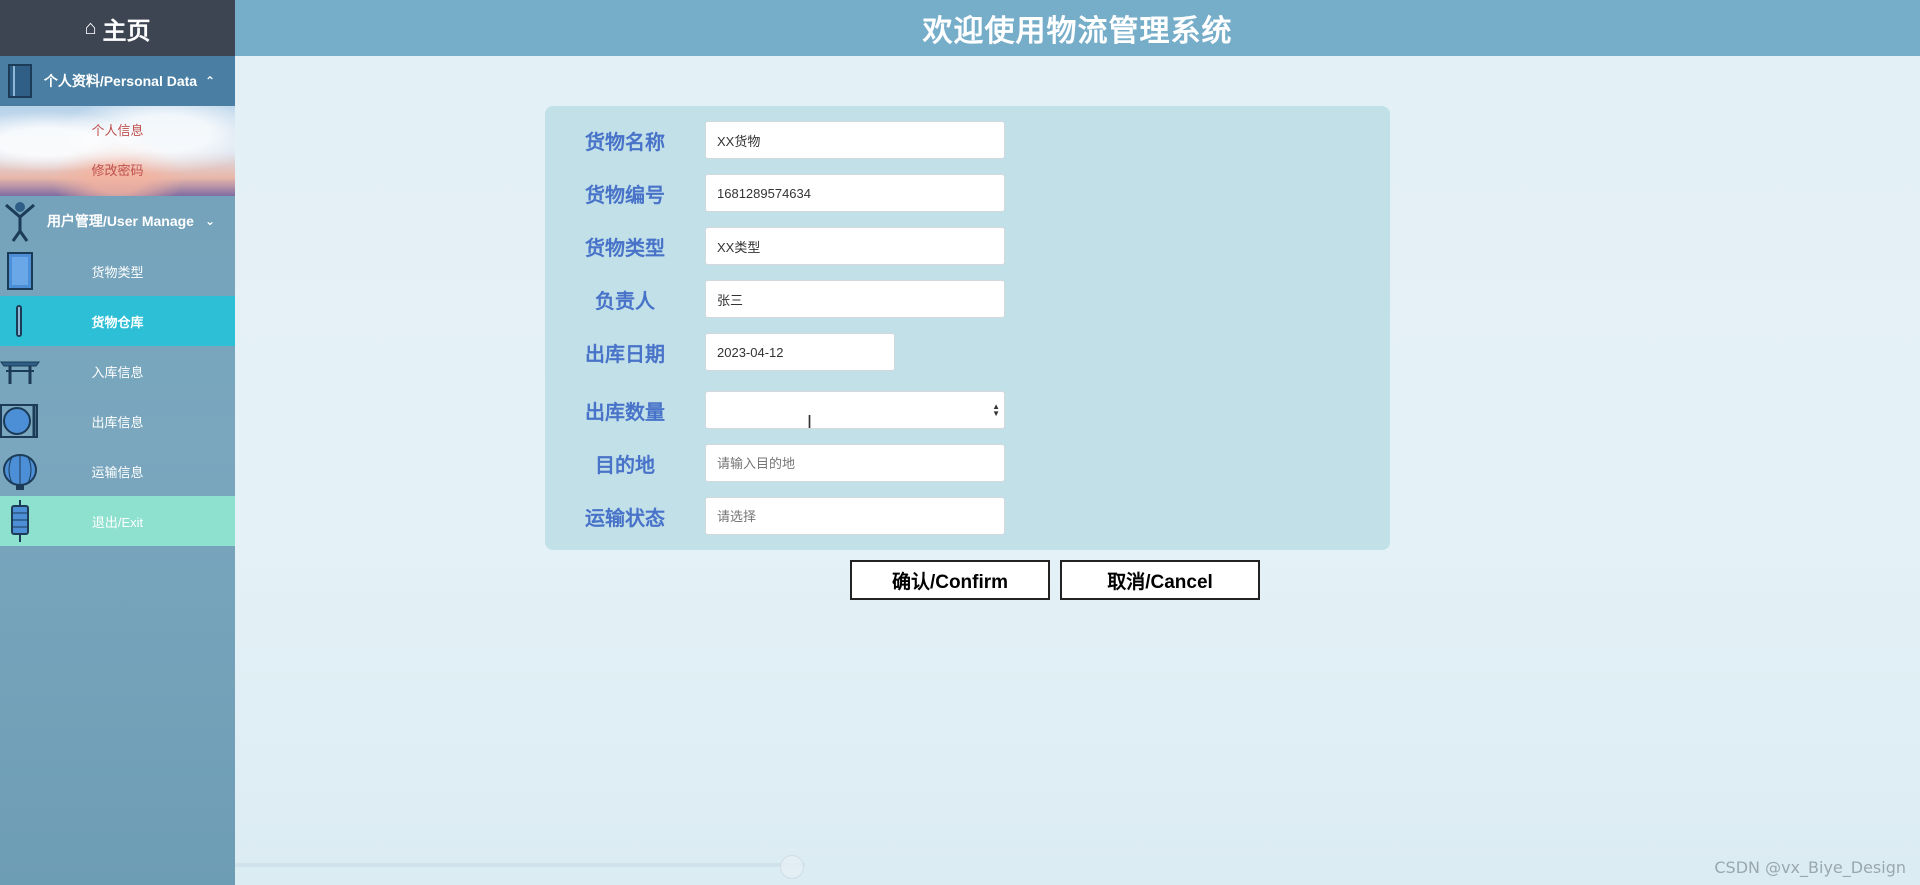  I want to click on sidebar-item-label: 入库信息, so click(117, 372).